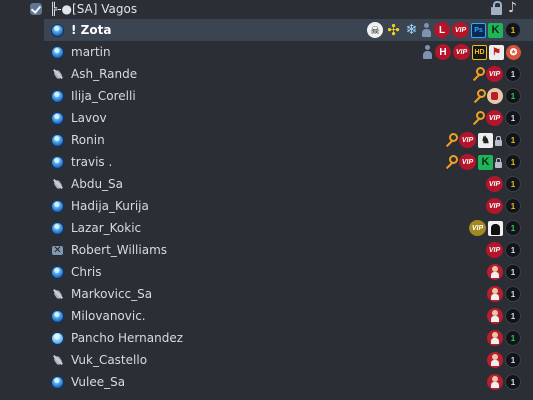  Describe the element at coordinates (288, 118) in the screenshot. I see `user-row: Lavov VIP 1` at that location.